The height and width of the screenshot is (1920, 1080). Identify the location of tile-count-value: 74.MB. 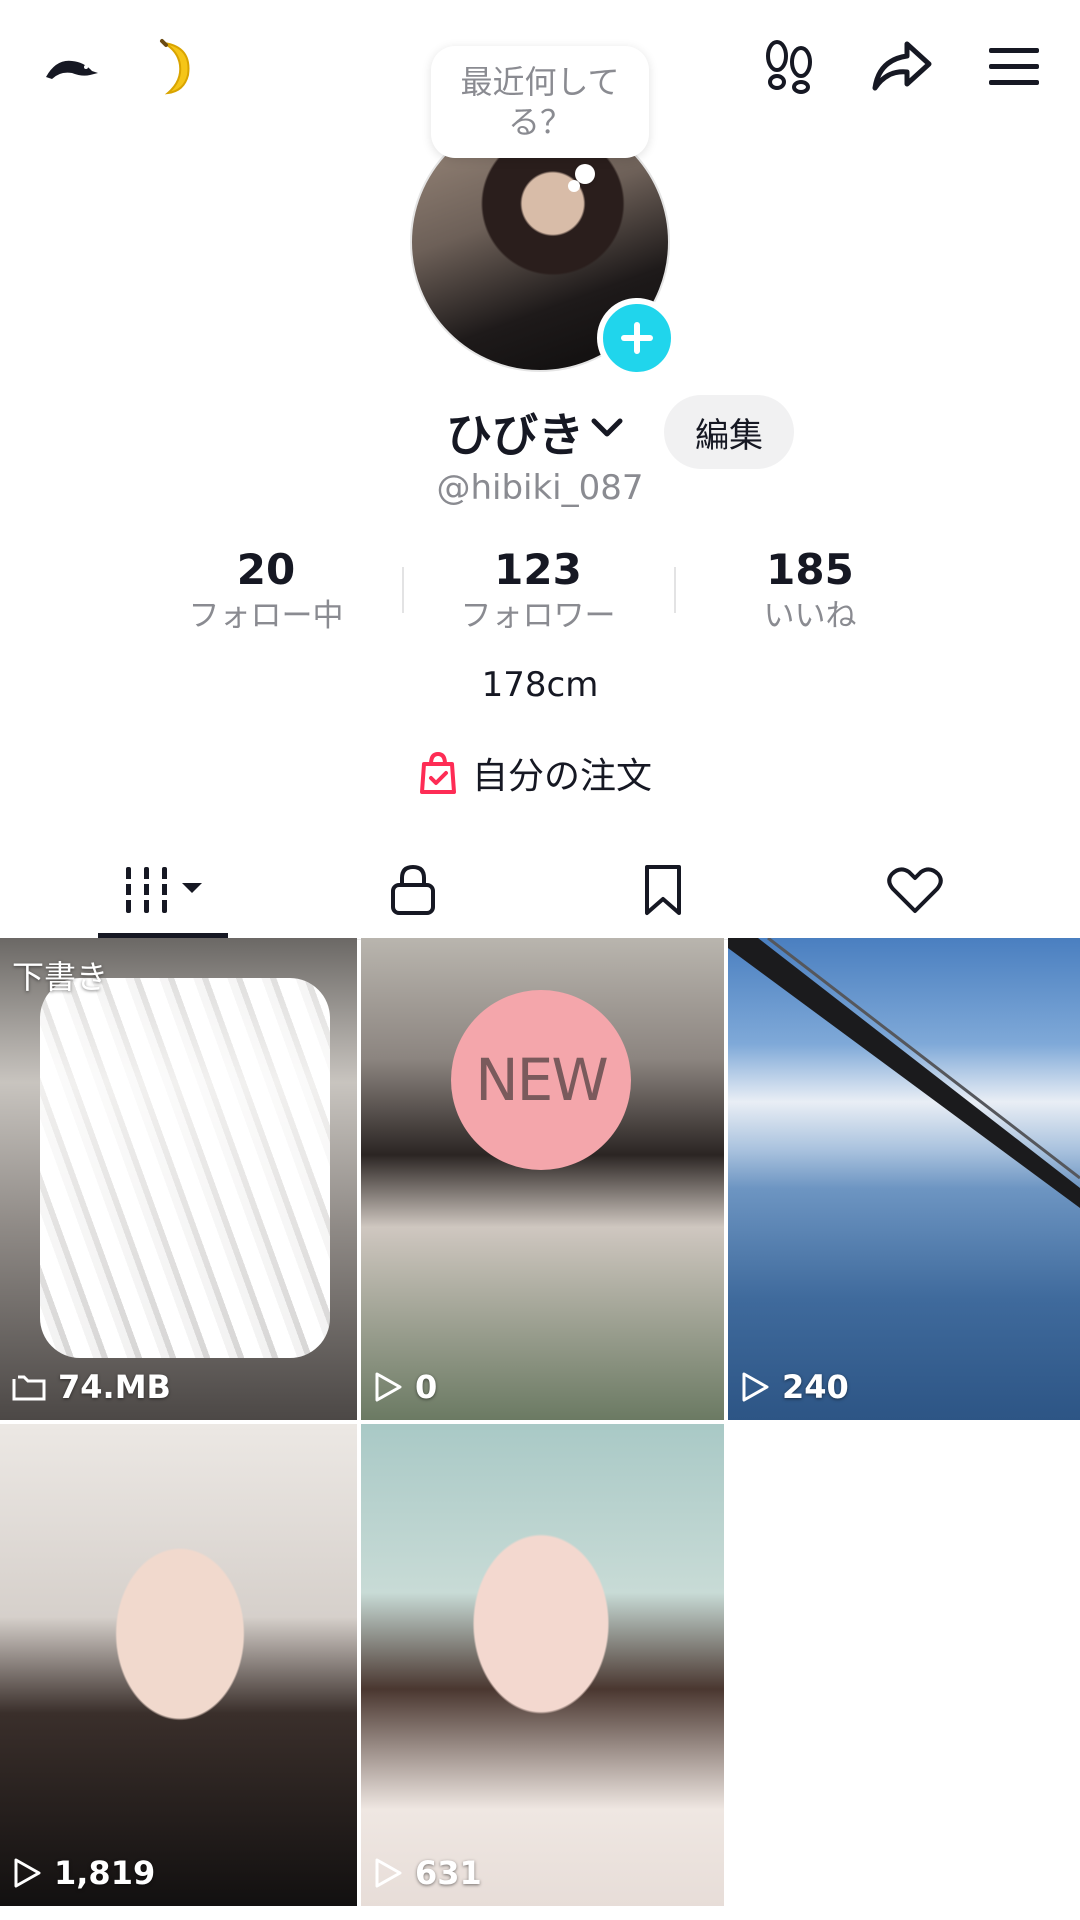
(114, 1387).